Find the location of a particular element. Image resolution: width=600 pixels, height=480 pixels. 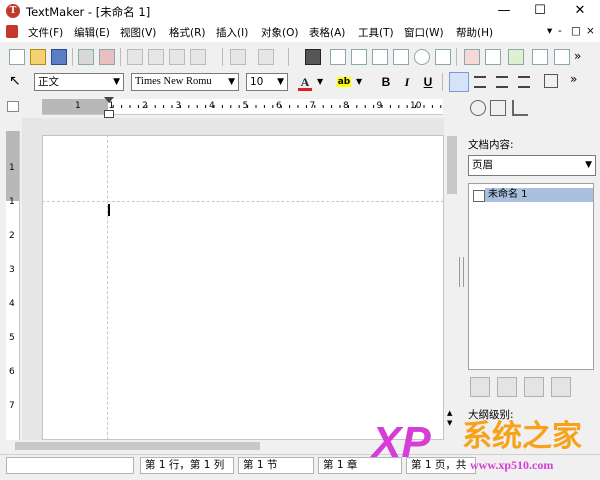

ruler-label: 2 is located at coordinates (12, 236).